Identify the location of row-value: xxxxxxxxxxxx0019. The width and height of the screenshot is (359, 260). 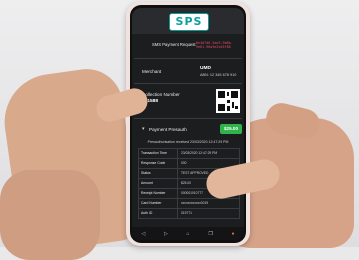
(195, 203).